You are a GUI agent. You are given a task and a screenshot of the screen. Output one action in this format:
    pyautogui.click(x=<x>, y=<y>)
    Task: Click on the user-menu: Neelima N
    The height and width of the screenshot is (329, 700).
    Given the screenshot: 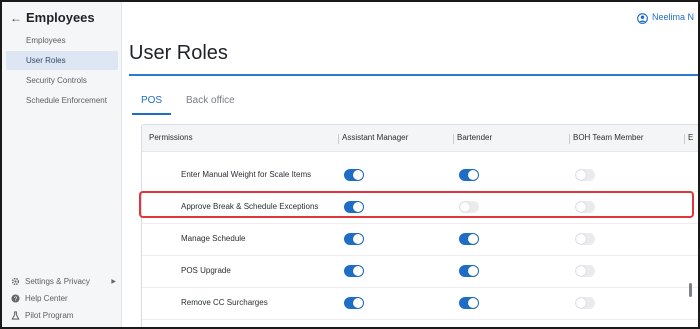 What is the action you would take?
    pyautogui.click(x=665, y=17)
    